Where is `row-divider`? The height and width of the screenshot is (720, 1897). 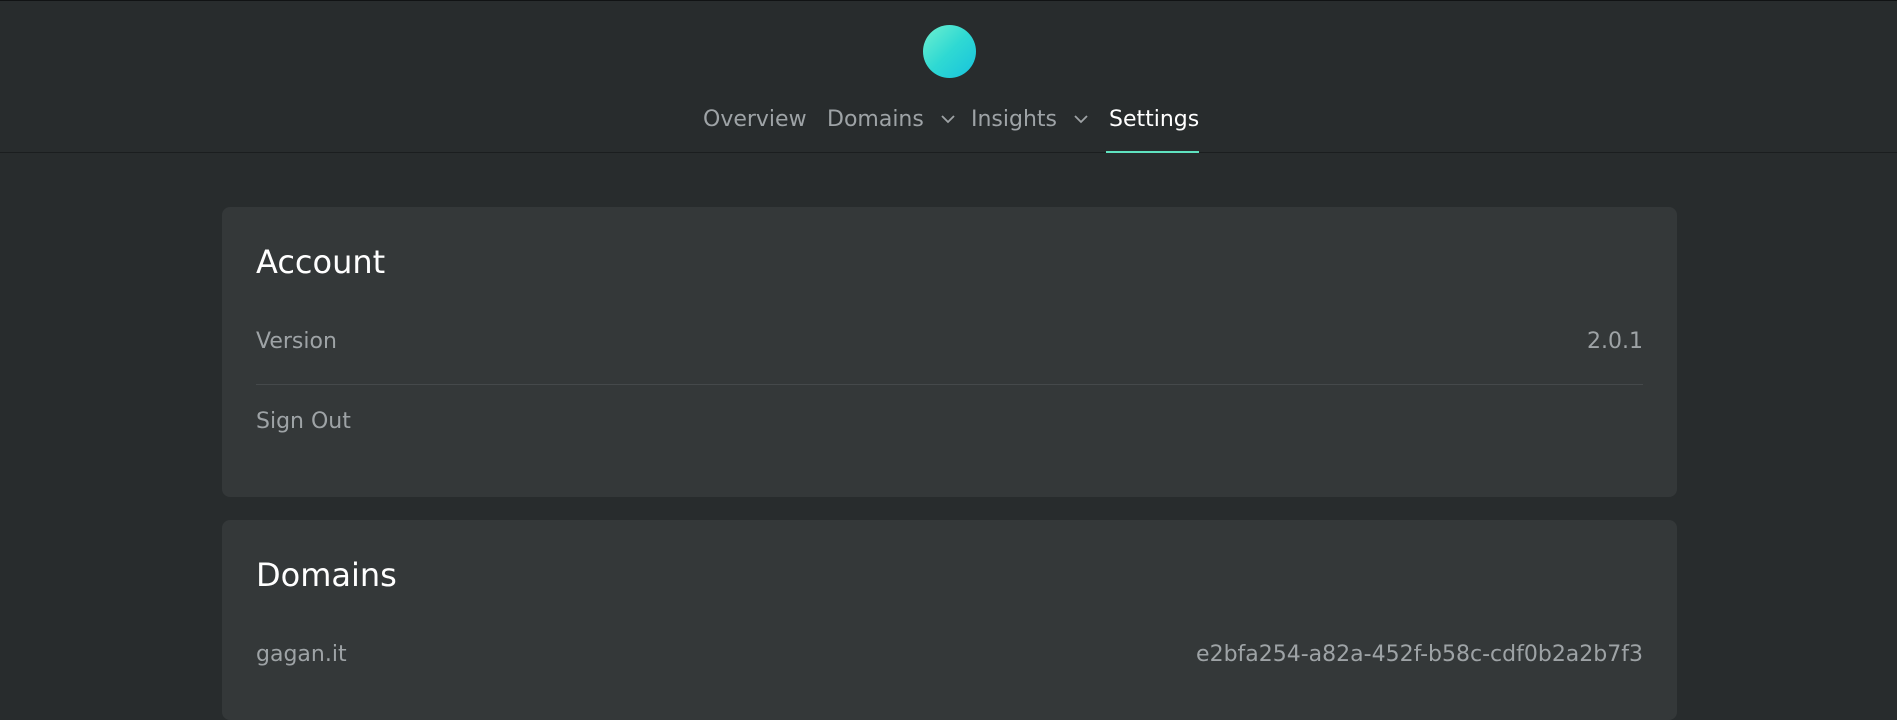
row-divider is located at coordinates (949, 384).